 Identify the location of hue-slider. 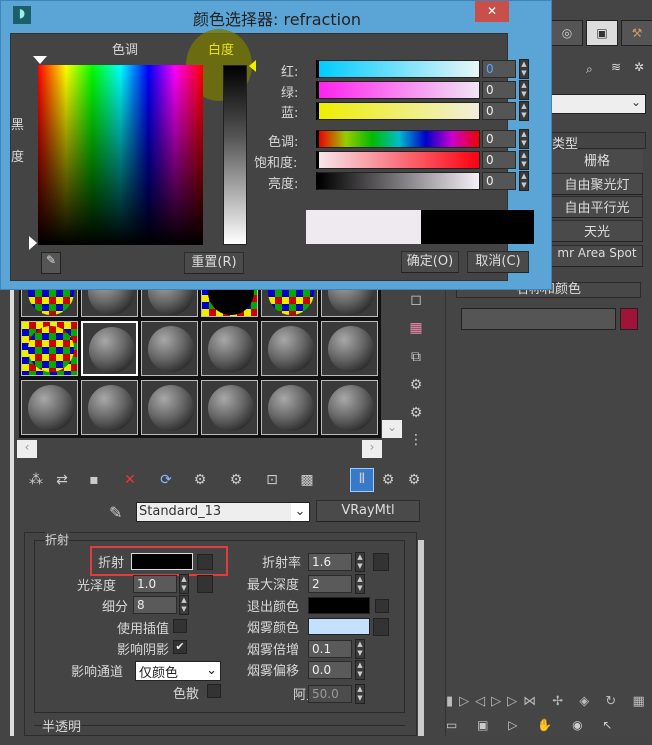
(398, 139).